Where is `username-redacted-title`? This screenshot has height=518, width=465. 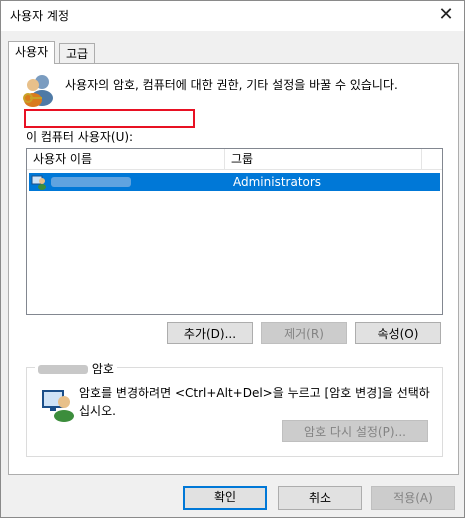 username-redacted-title is located at coordinates (63, 369).